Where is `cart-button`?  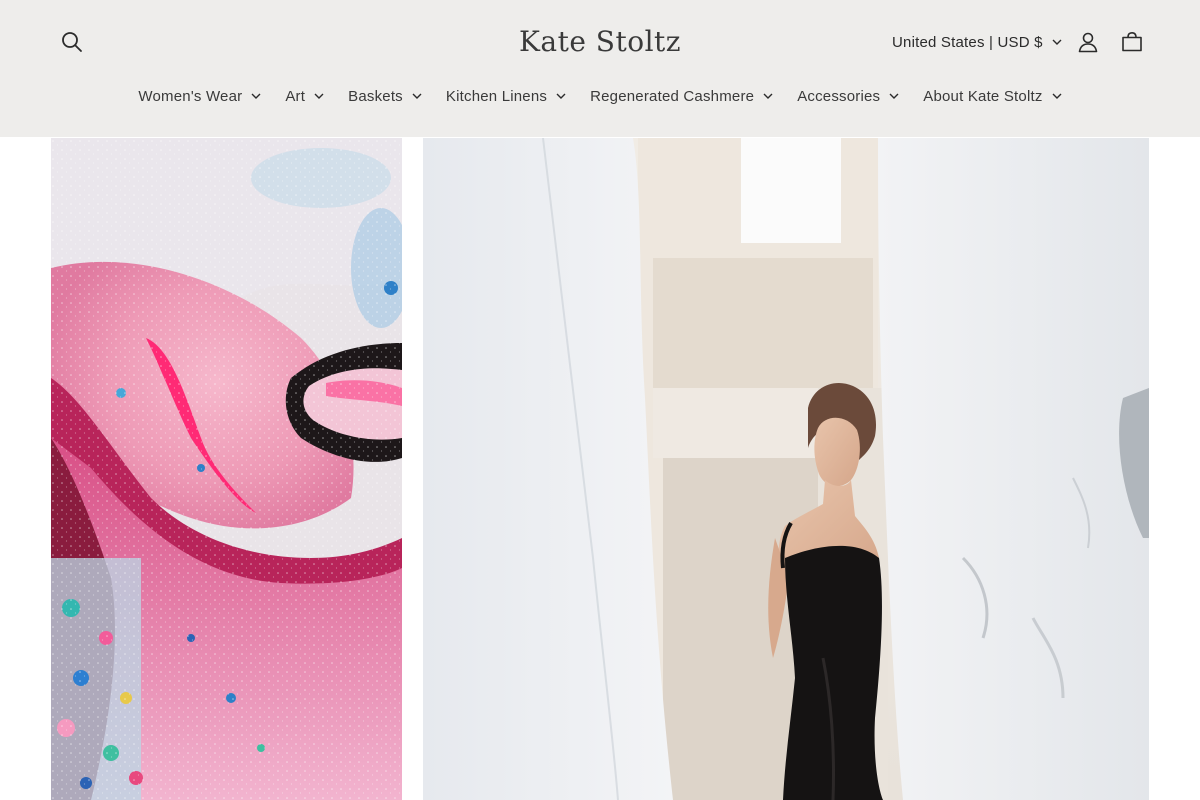
cart-button is located at coordinates (1132, 42).